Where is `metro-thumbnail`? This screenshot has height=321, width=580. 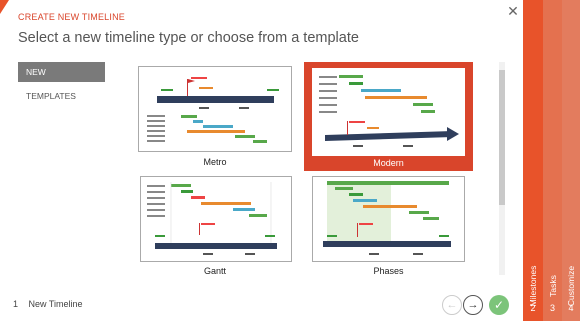 metro-thumbnail is located at coordinates (215, 109).